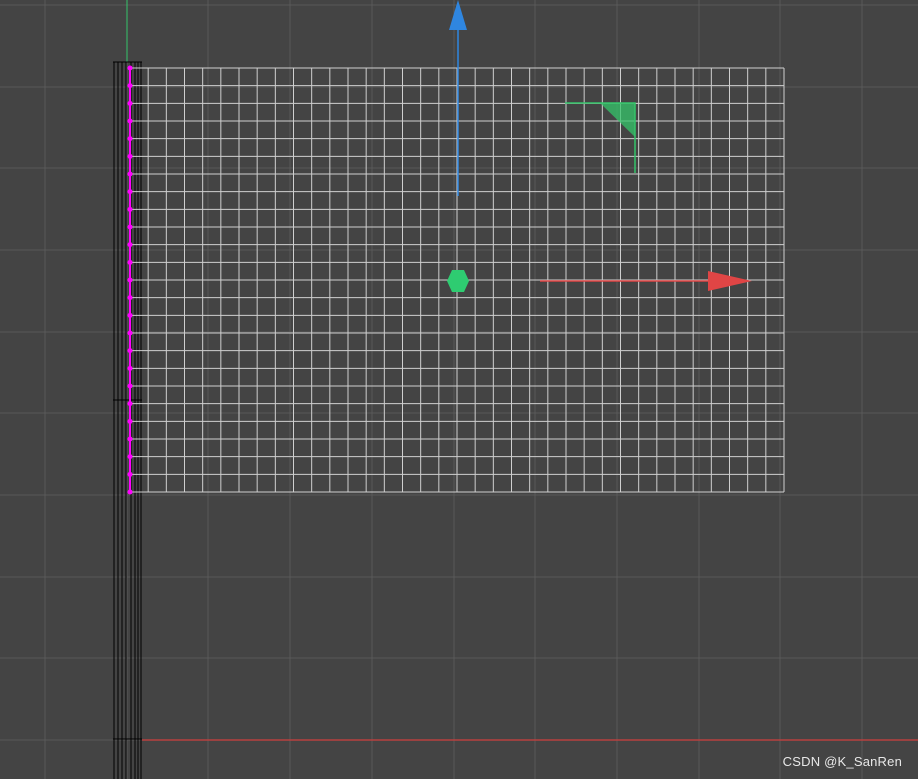 This screenshot has width=918, height=779. I want to click on center-handle-icon, so click(458, 281).